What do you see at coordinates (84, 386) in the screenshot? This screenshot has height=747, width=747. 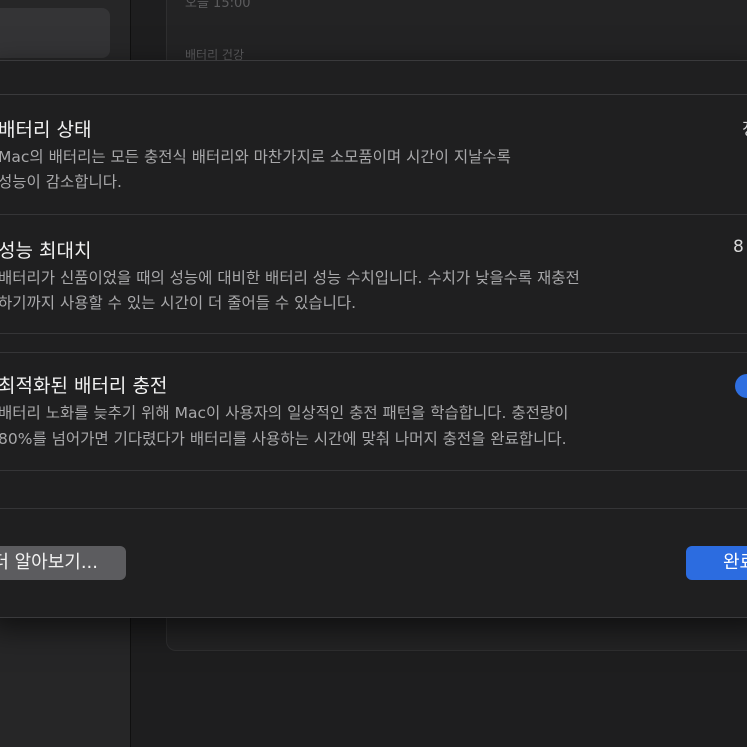 I see `optimized-charging-title: 최적화된 배터리 충전` at bounding box center [84, 386].